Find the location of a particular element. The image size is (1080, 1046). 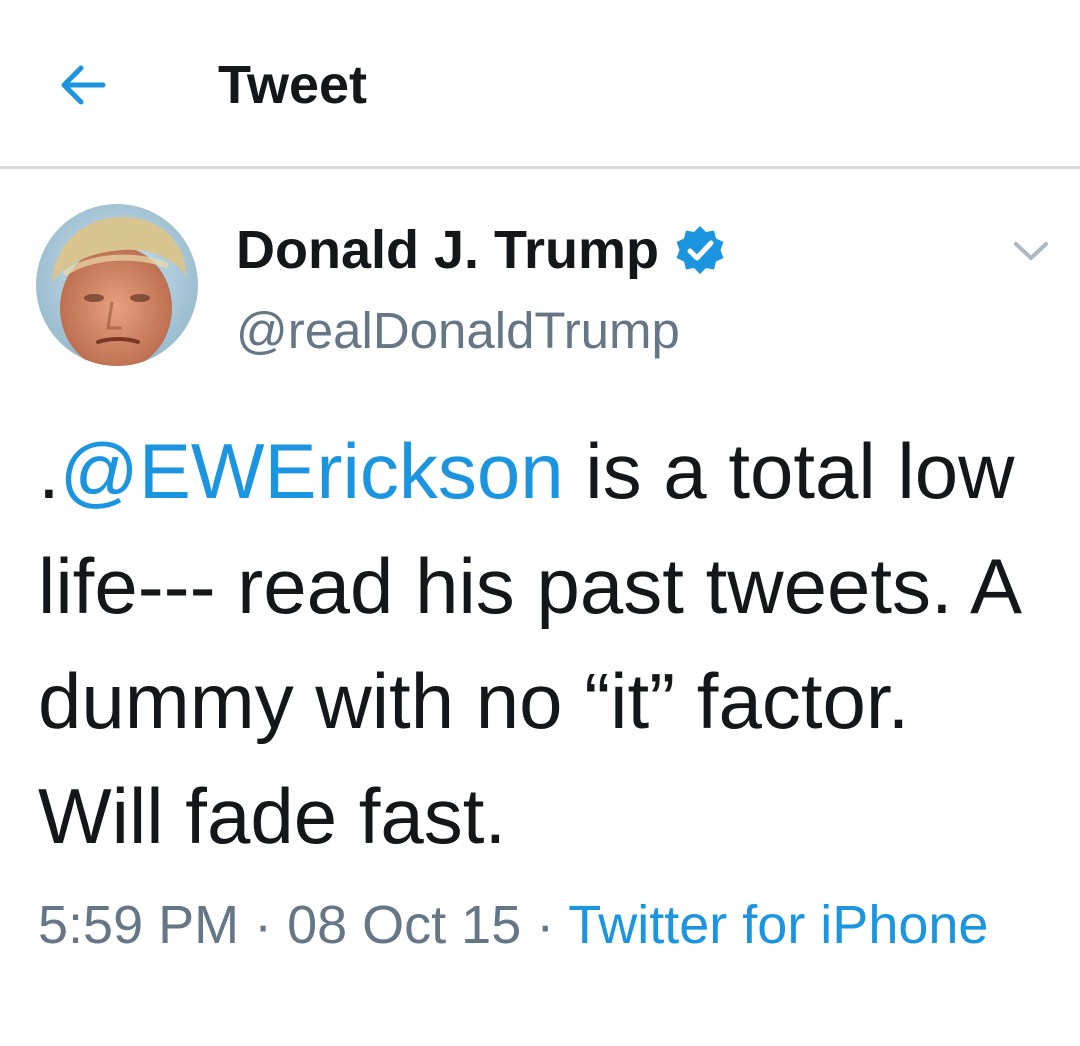

mention-link: @EWErickson is located at coordinates (312, 471).